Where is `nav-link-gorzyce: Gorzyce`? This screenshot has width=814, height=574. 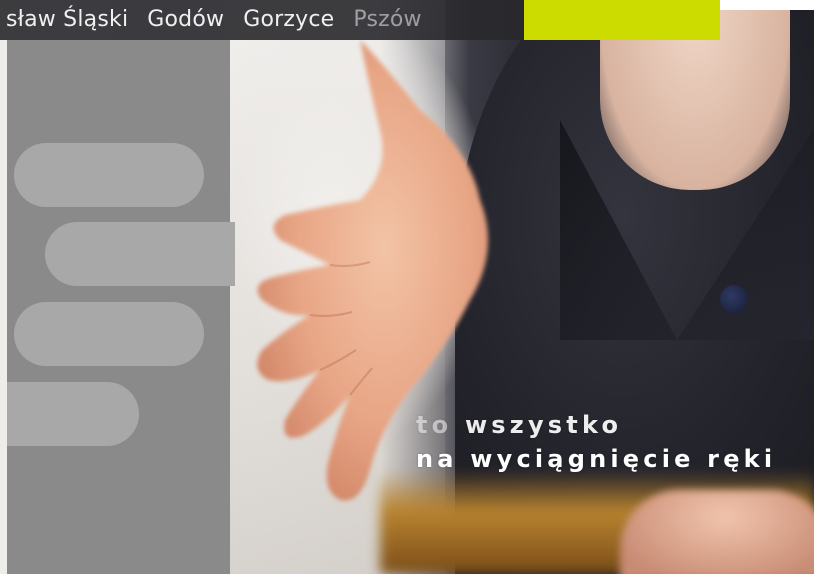 nav-link-gorzyce: Gorzyce is located at coordinates (288, 20).